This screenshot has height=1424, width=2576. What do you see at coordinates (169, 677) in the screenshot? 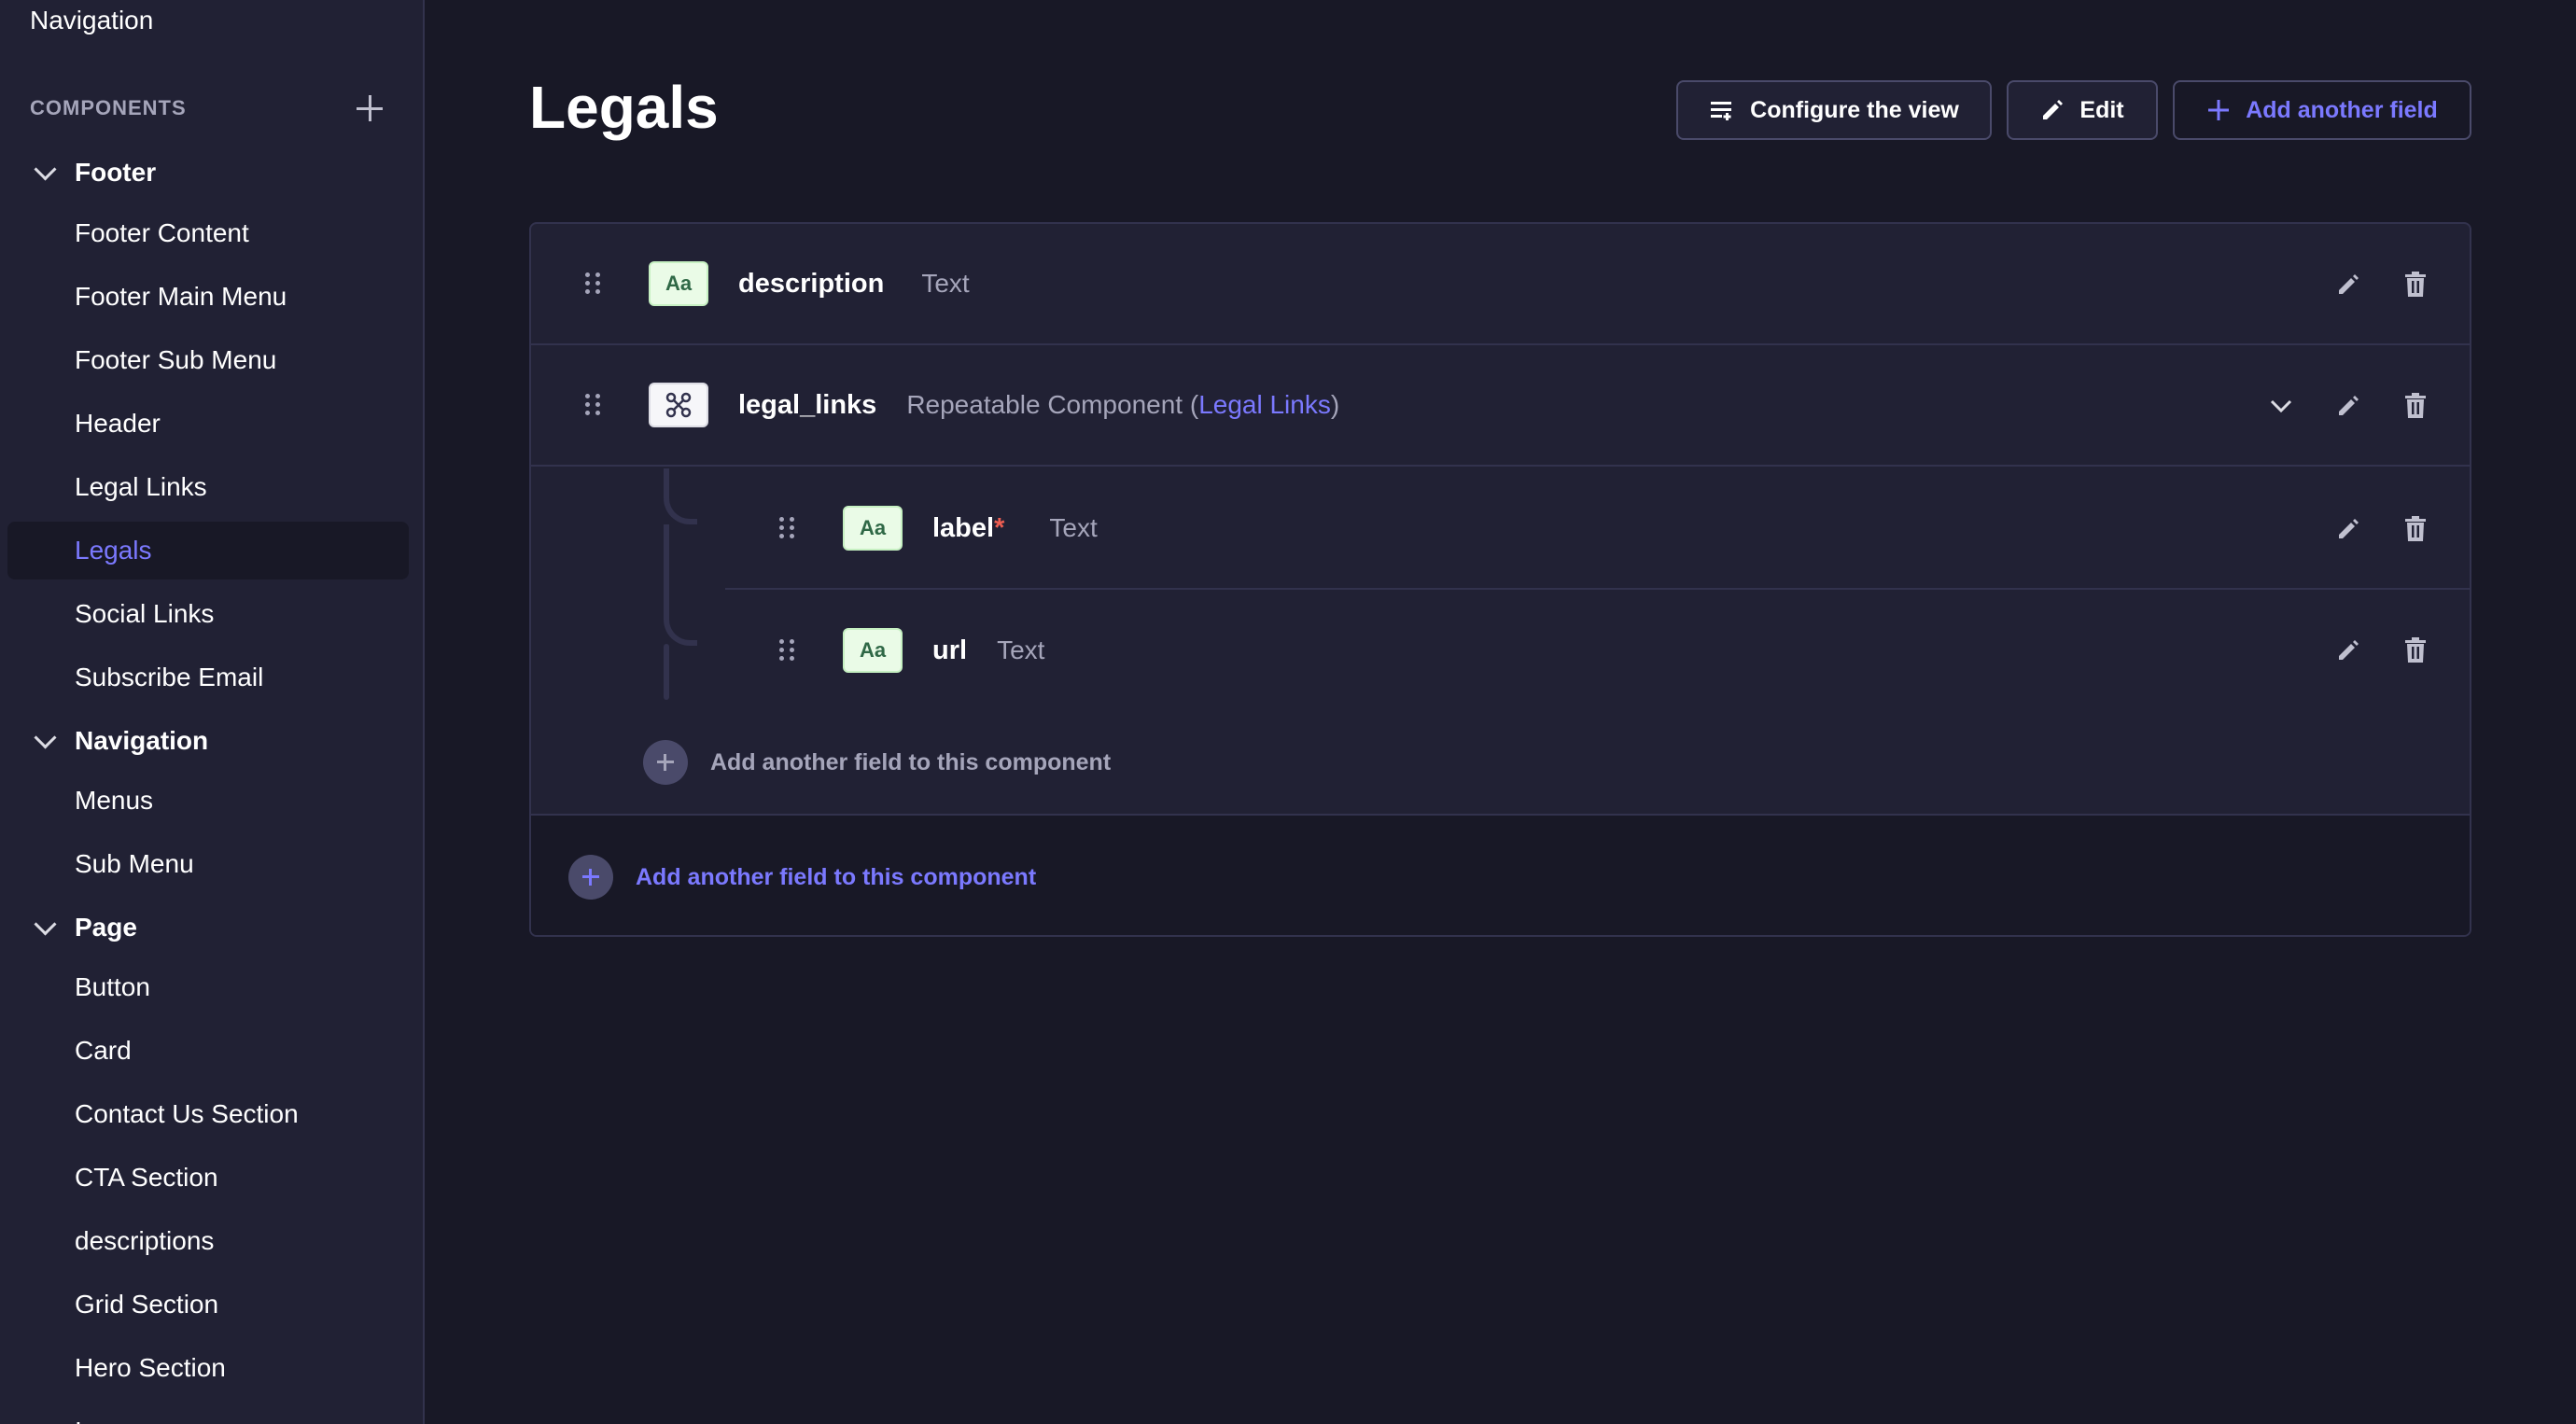
I see `sidebar-item-label: Subscribe Email` at bounding box center [169, 677].